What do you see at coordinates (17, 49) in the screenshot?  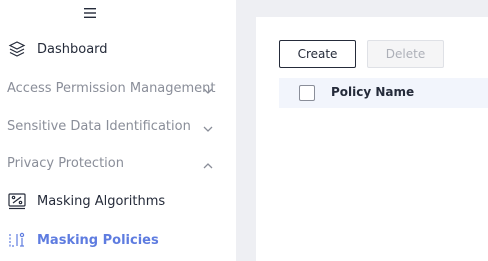 I see `layers-icon` at bounding box center [17, 49].